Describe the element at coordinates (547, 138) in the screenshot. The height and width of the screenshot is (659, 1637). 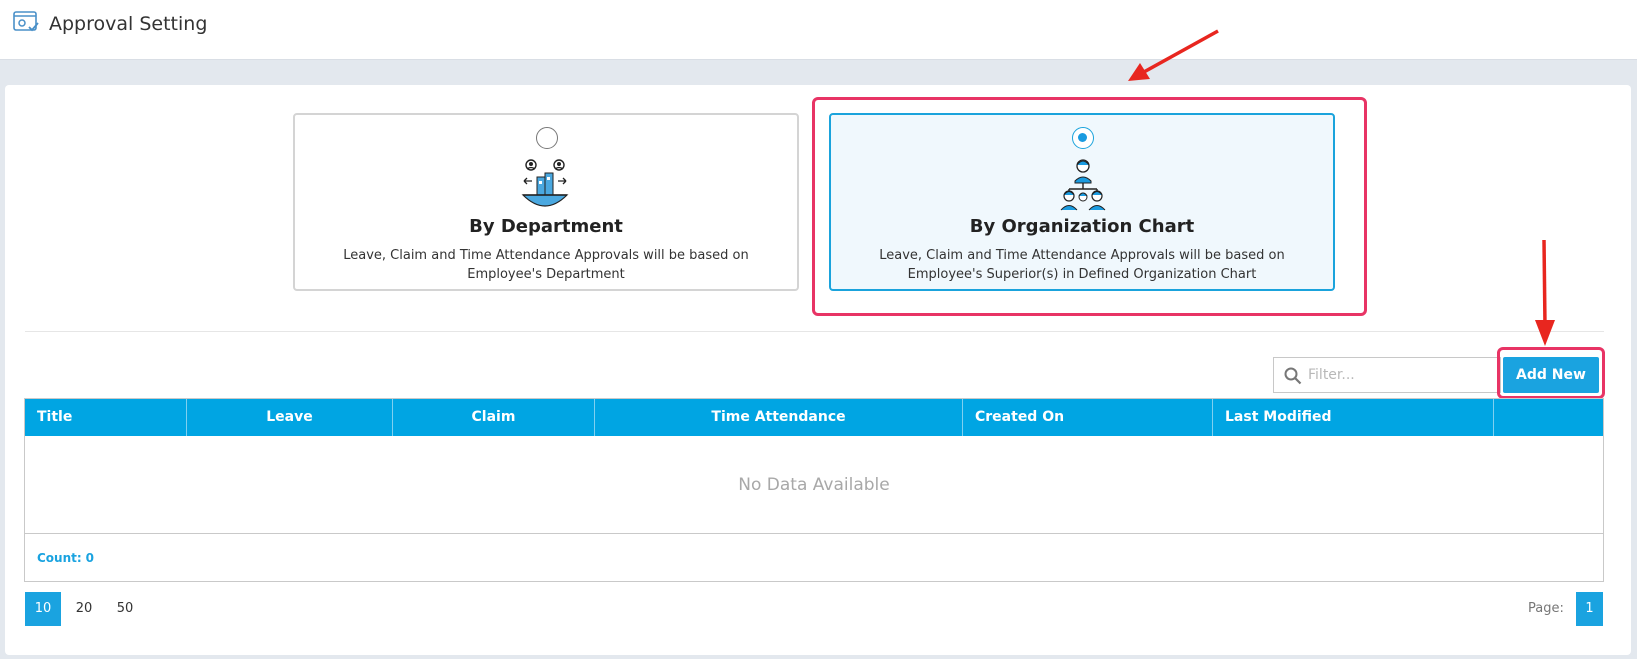
I see `radio-by-department` at that location.